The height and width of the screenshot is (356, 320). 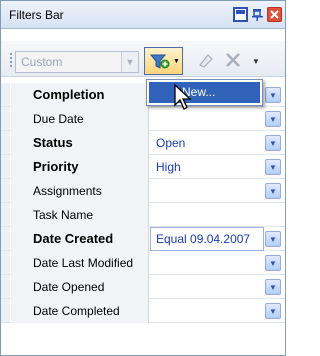 I want to click on mouse-pointer-icon, so click(x=185, y=98).